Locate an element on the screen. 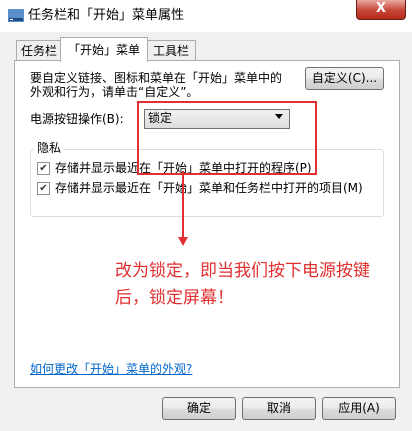 Image resolution: width=412 pixels, height=431 pixels. ok-button: 确定 is located at coordinates (199, 408).